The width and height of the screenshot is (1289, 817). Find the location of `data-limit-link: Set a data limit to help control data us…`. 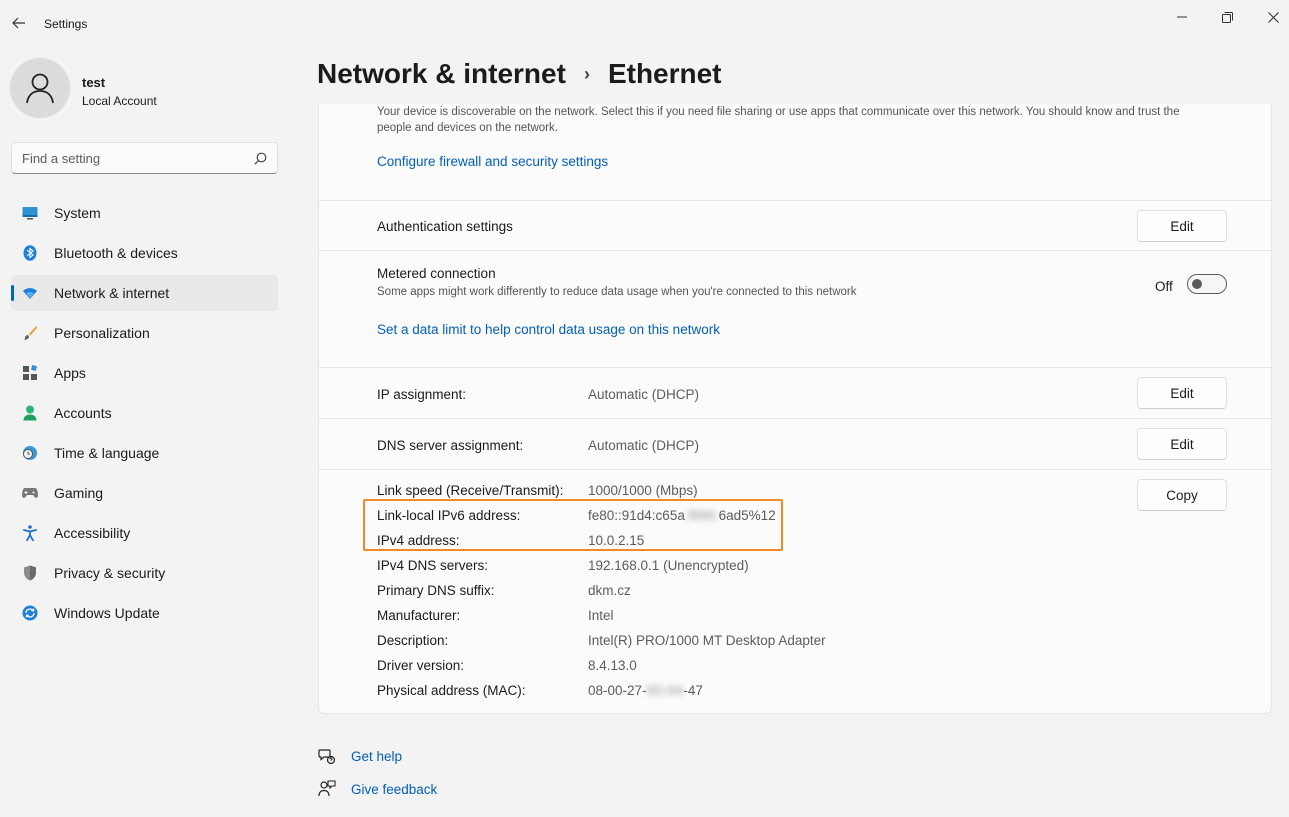

data-limit-link: Set a data limit to help control data us… is located at coordinates (548, 329).